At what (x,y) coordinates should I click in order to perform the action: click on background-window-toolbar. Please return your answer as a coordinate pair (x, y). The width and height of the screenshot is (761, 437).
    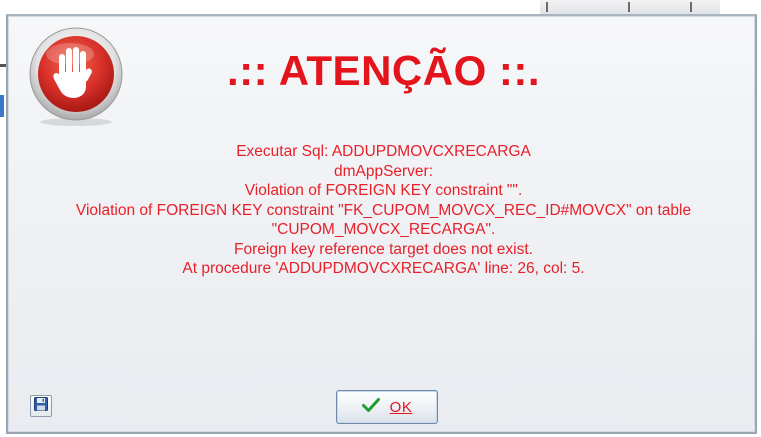
    Looking at the image, I should click on (630, 7).